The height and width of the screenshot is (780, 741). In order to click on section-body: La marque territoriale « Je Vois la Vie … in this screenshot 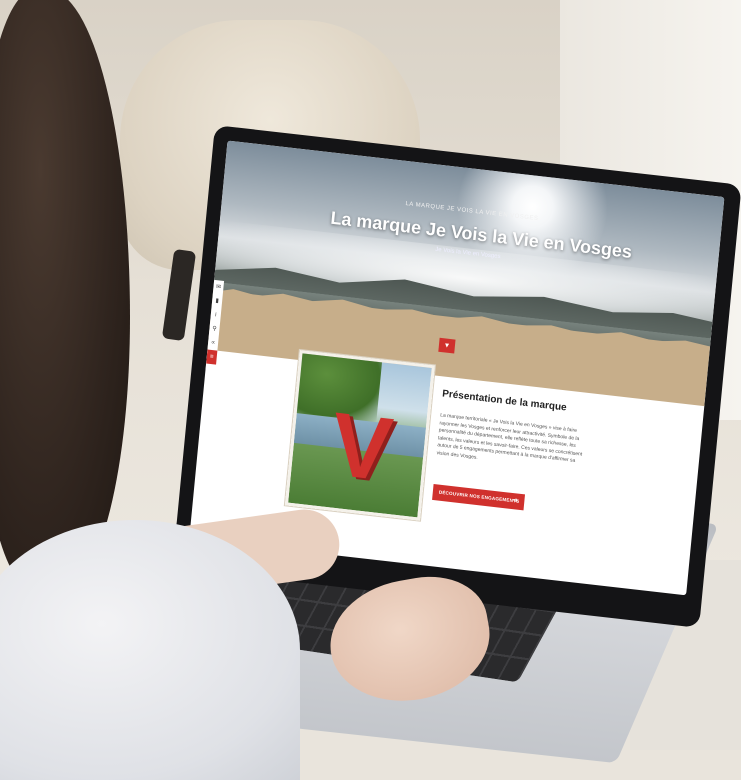, I will do `click(509, 438)`.